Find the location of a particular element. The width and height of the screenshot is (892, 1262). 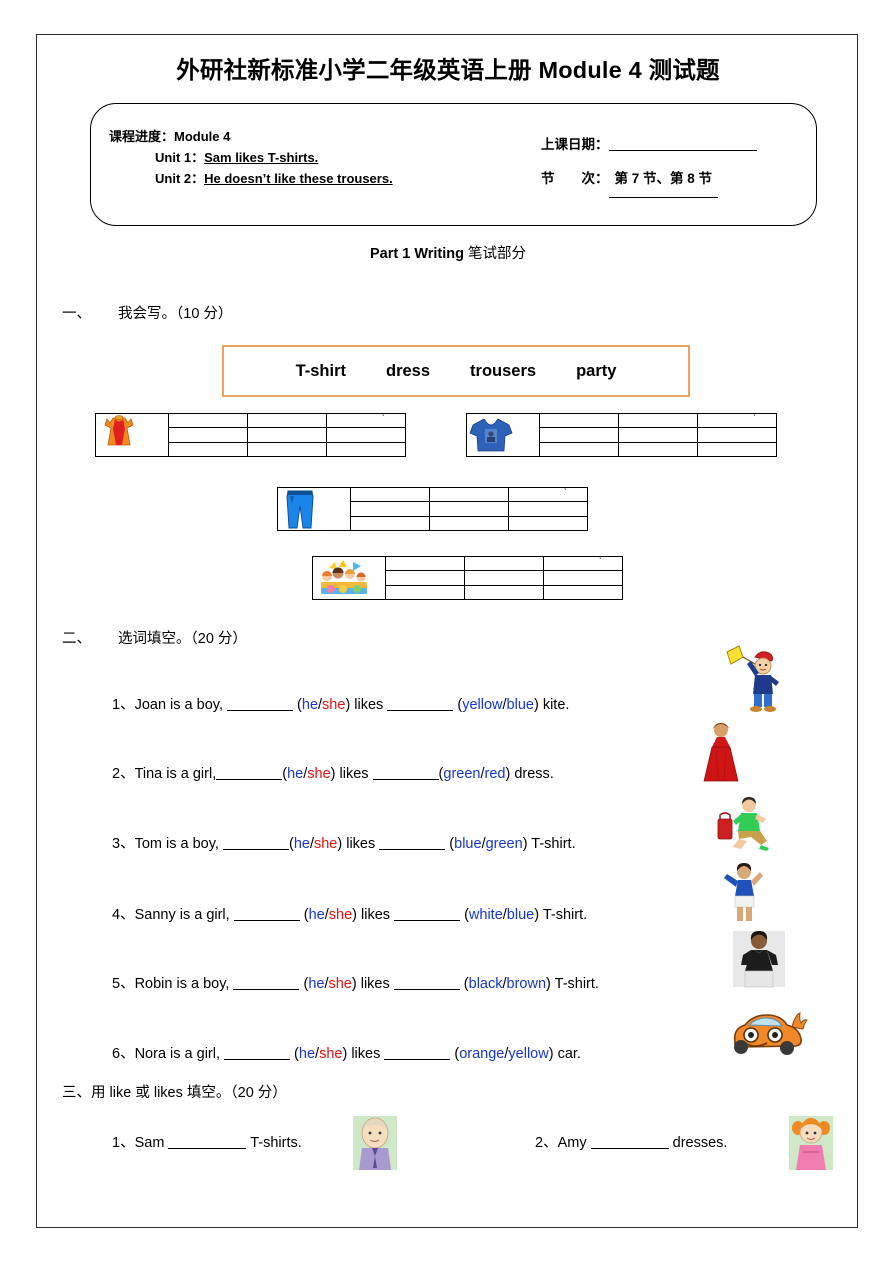

word-bank-box: T-shirt dress trousers party is located at coordinates (456, 371).